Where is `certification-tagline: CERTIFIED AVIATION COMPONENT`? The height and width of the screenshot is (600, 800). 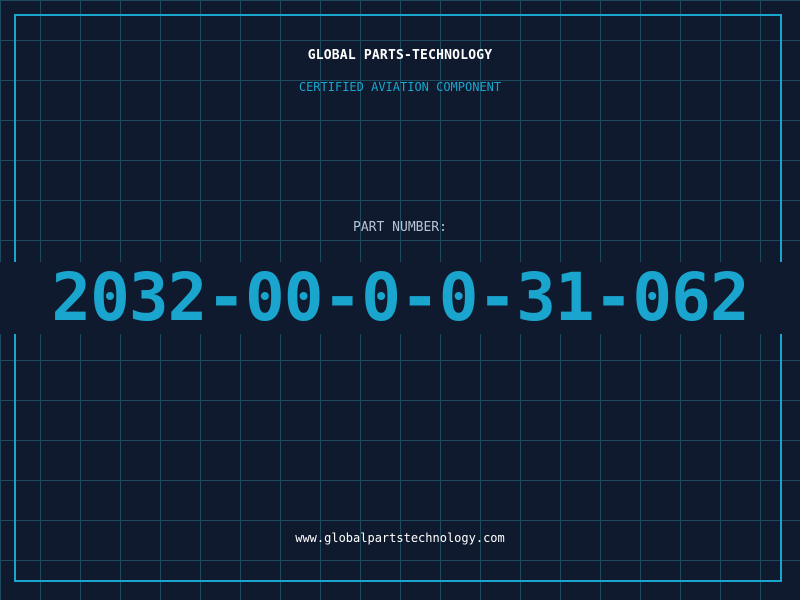 certification-tagline: CERTIFIED AVIATION COMPONENT is located at coordinates (400, 87).